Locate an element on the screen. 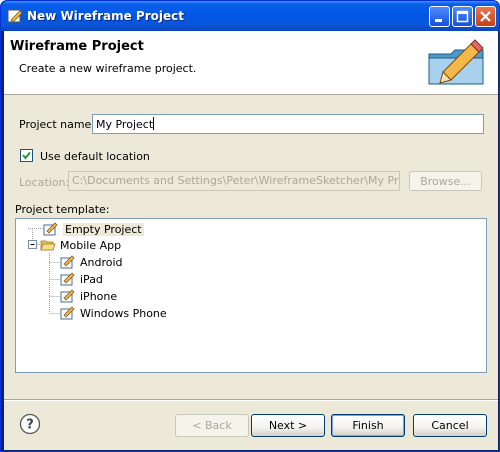 This screenshot has height=452, width=500. project-name-input: My Project is located at coordinates (288, 124).